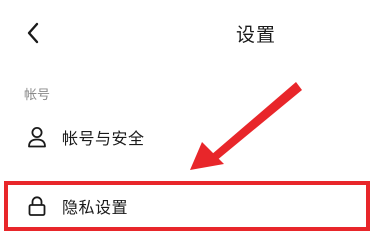 The height and width of the screenshot is (241, 376). What do you see at coordinates (37, 95) in the screenshot?
I see `section-label-account: 帐号` at bounding box center [37, 95].